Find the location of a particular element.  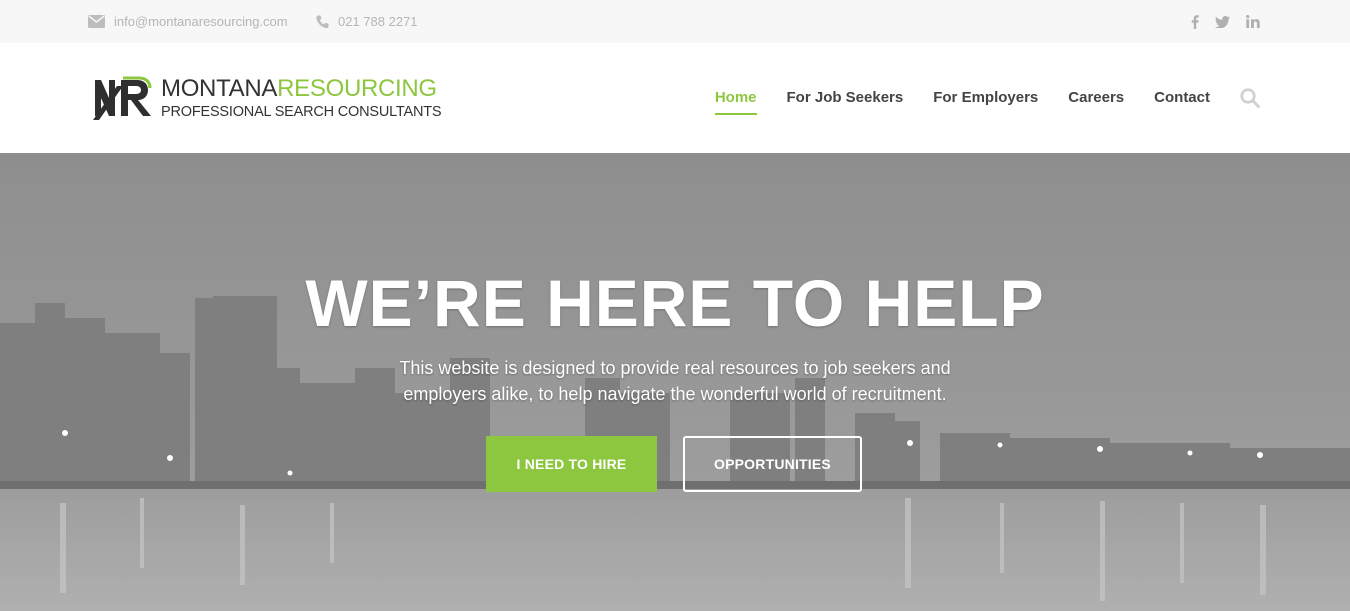

nav-item-employers: For Employers is located at coordinates (985, 98).